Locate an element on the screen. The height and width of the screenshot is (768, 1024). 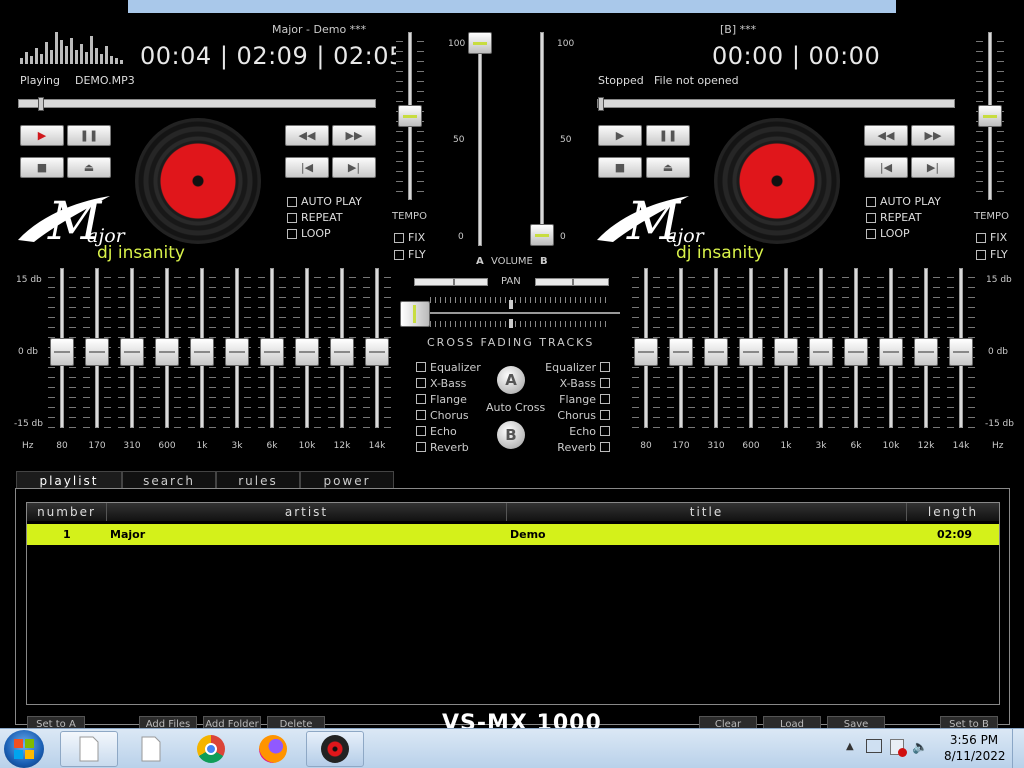
deck-b-repeat-checkbox: REPEAT is located at coordinates (894, 217).